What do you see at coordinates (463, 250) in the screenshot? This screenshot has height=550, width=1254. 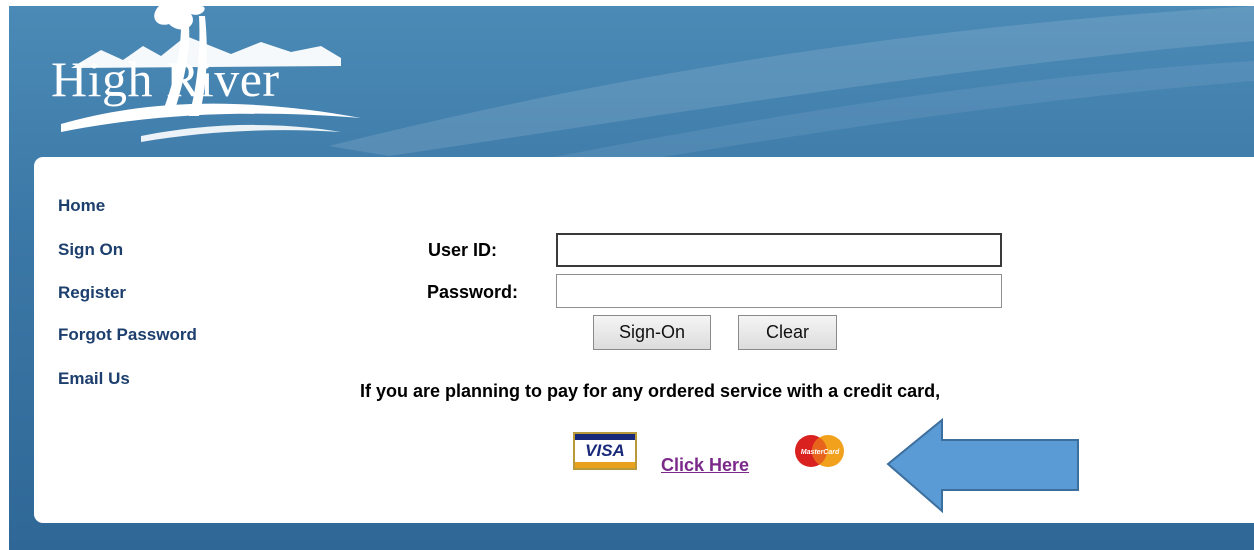 I see `user-id-label: User ID:` at bounding box center [463, 250].